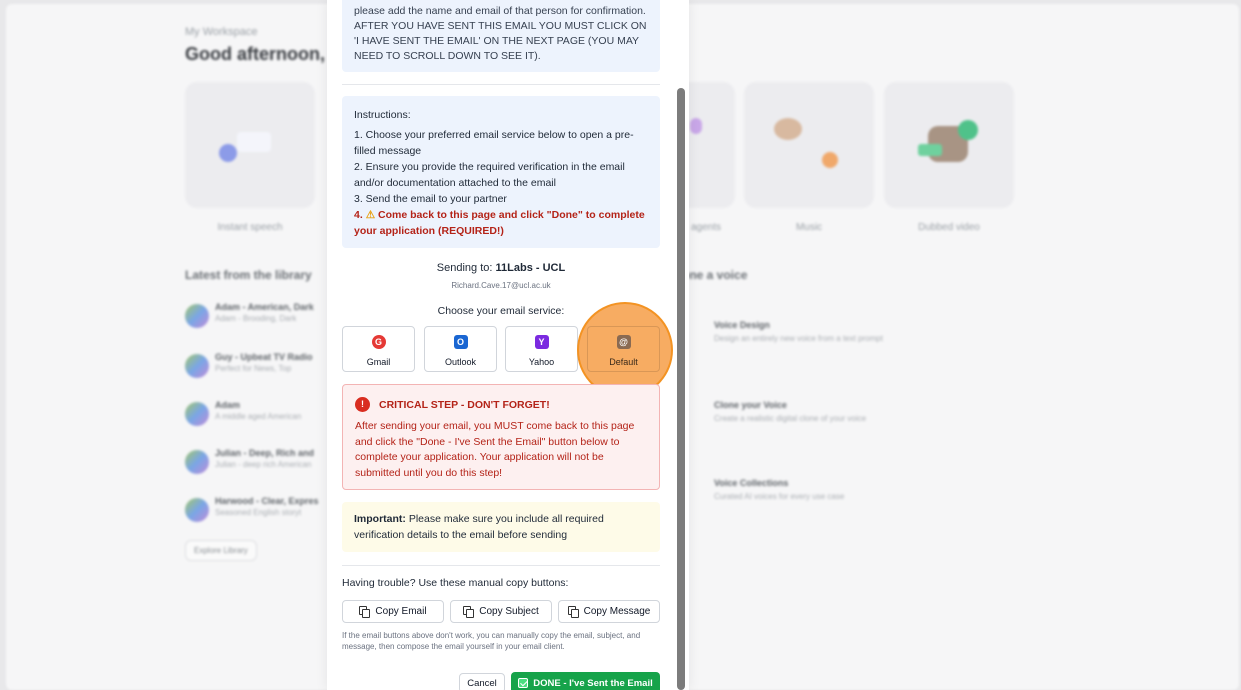 This screenshot has height=690, width=1241. I want to click on modal-scrollbar, so click(681, 389).